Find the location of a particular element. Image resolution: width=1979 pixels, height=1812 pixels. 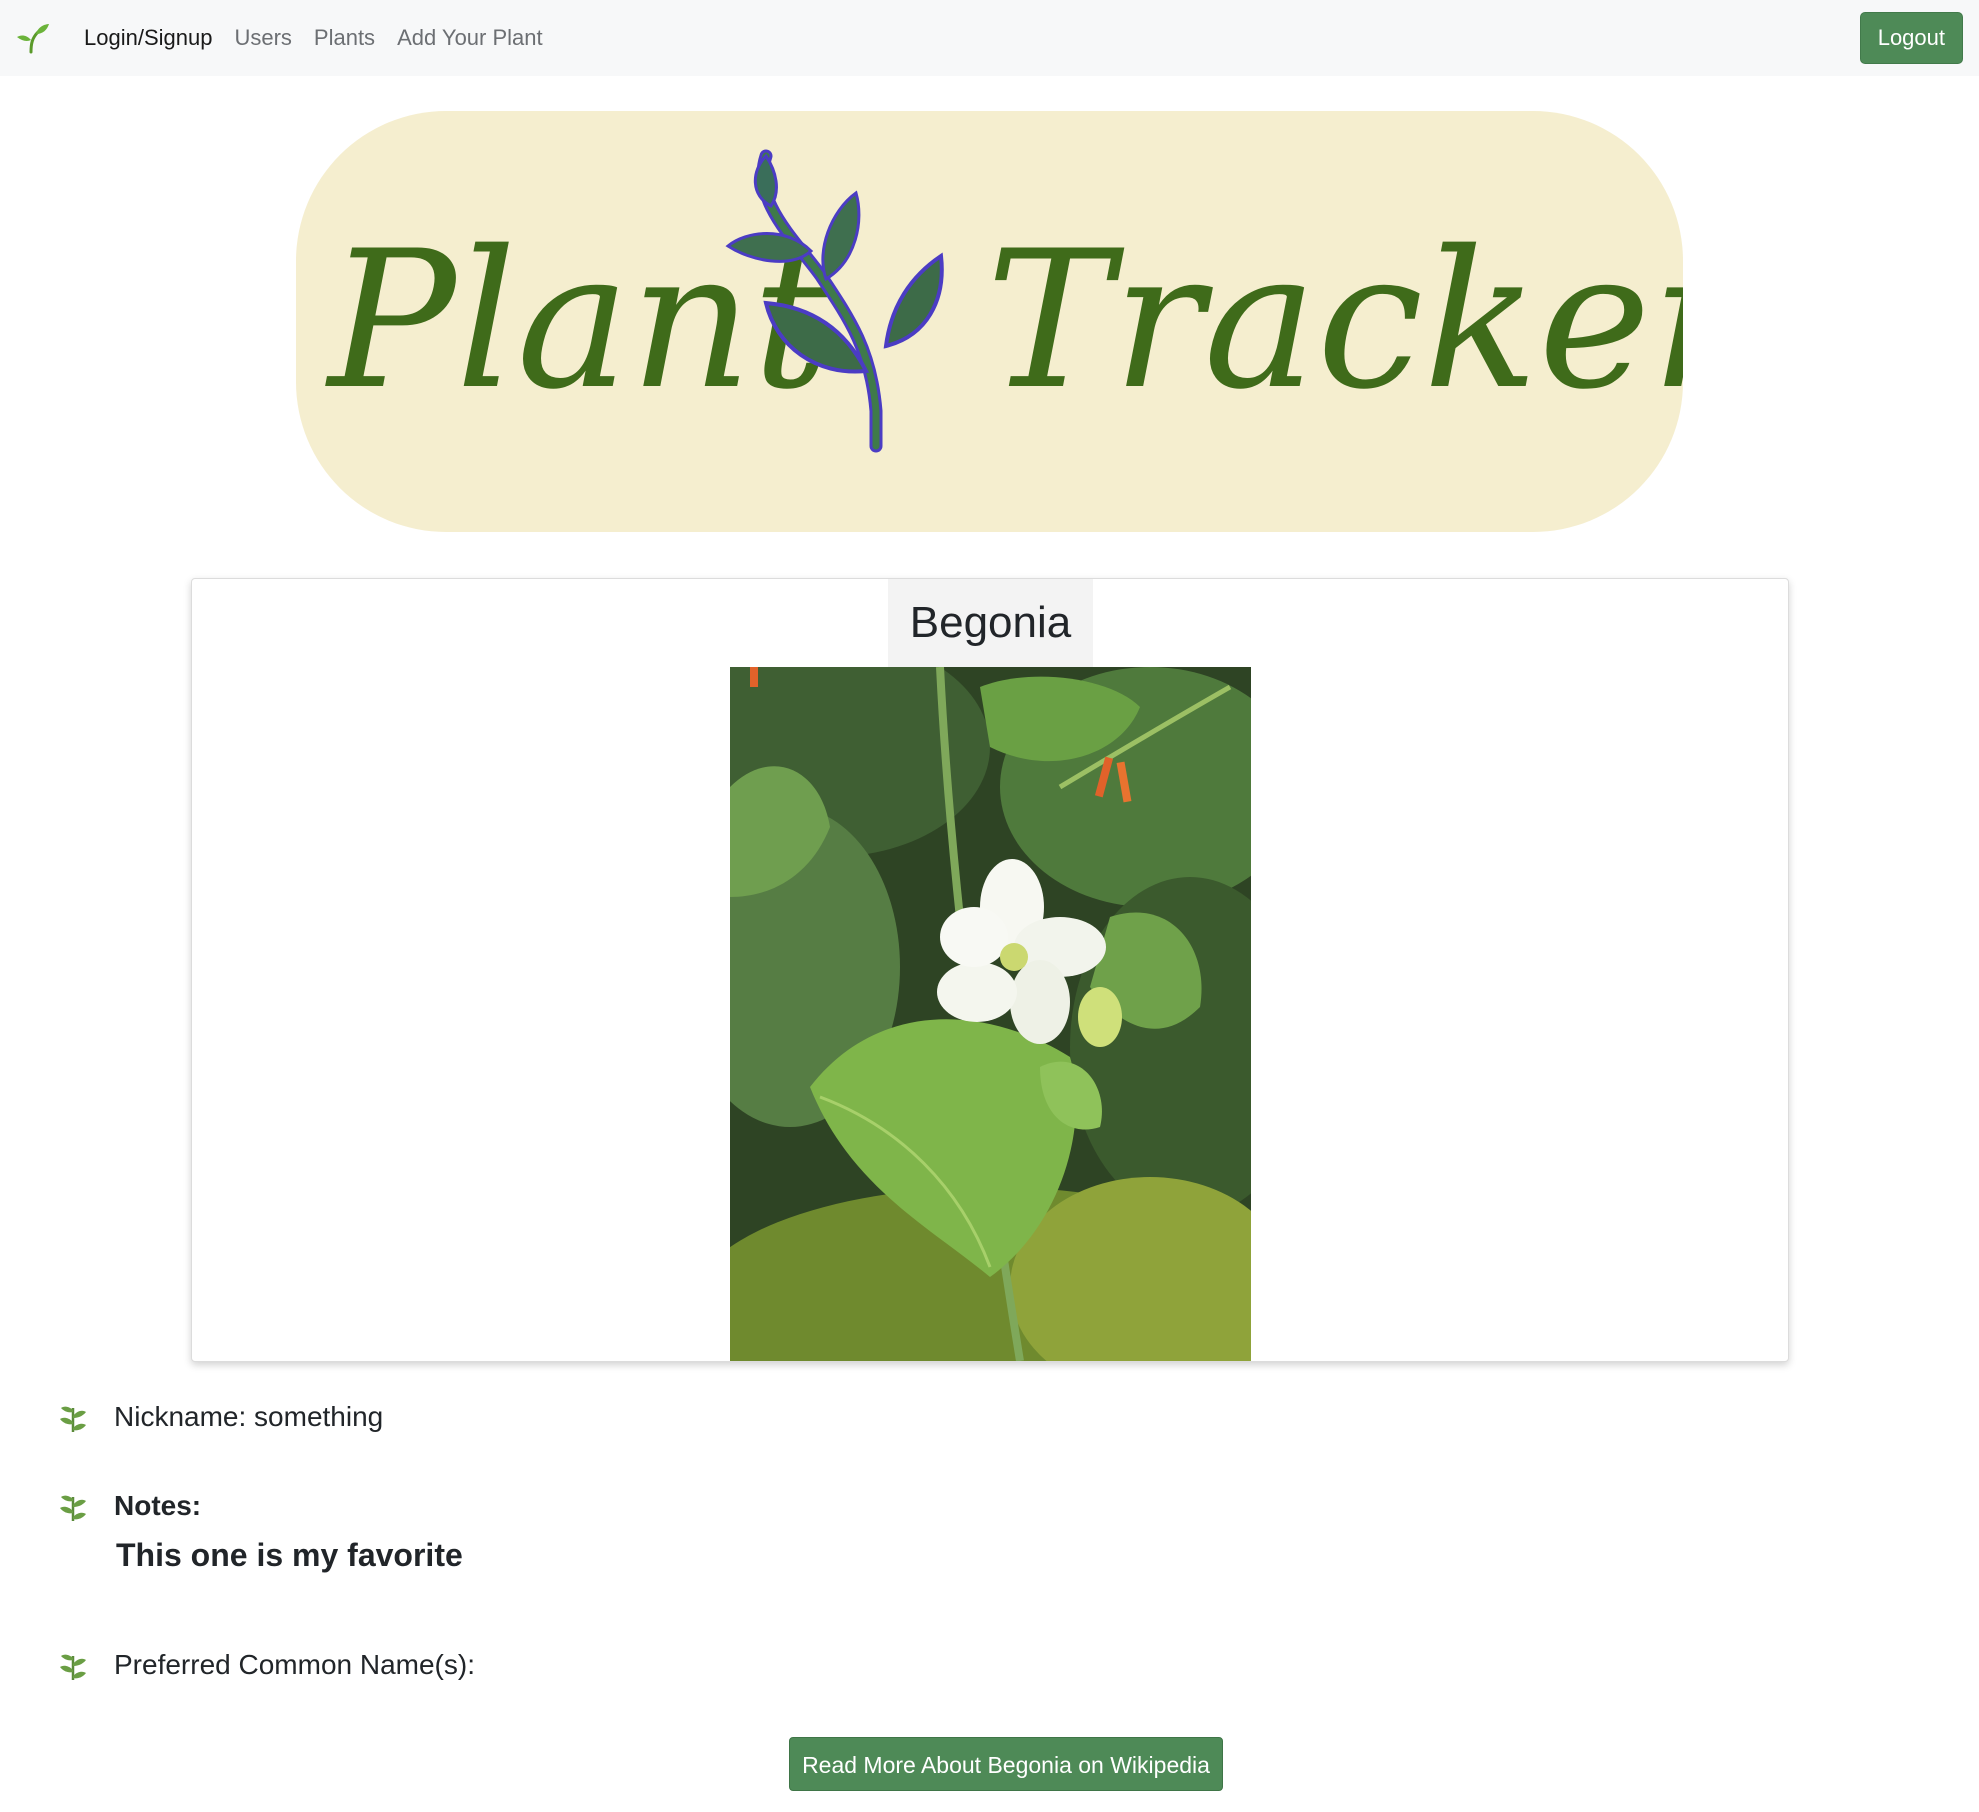

notes-value: This one is my favorite is located at coordinates (289, 1555).